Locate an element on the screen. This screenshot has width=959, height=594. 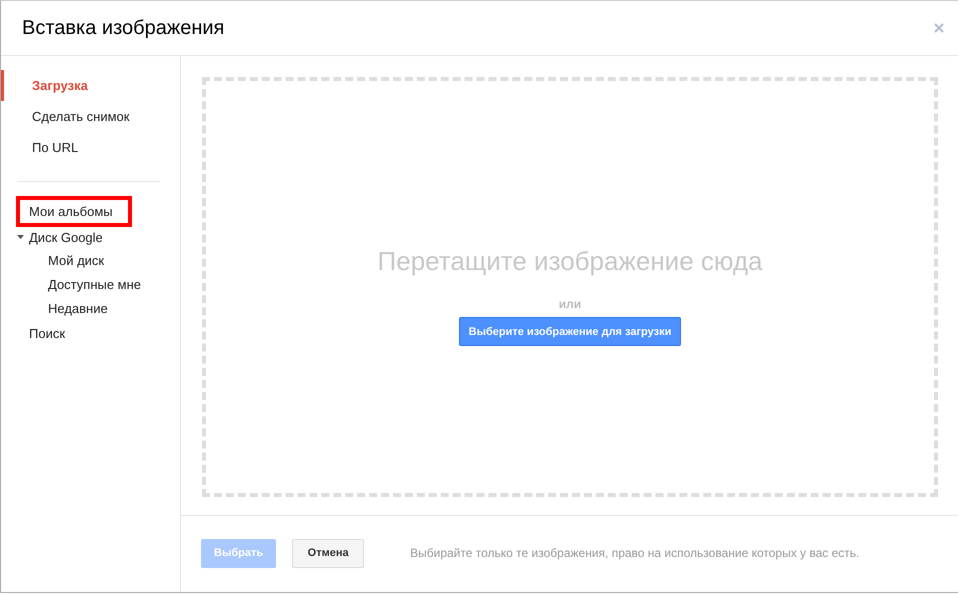
footer-note: Выбирайте только те изображения, право на использование которых у вас есть. is located at coordinates (635, 553).